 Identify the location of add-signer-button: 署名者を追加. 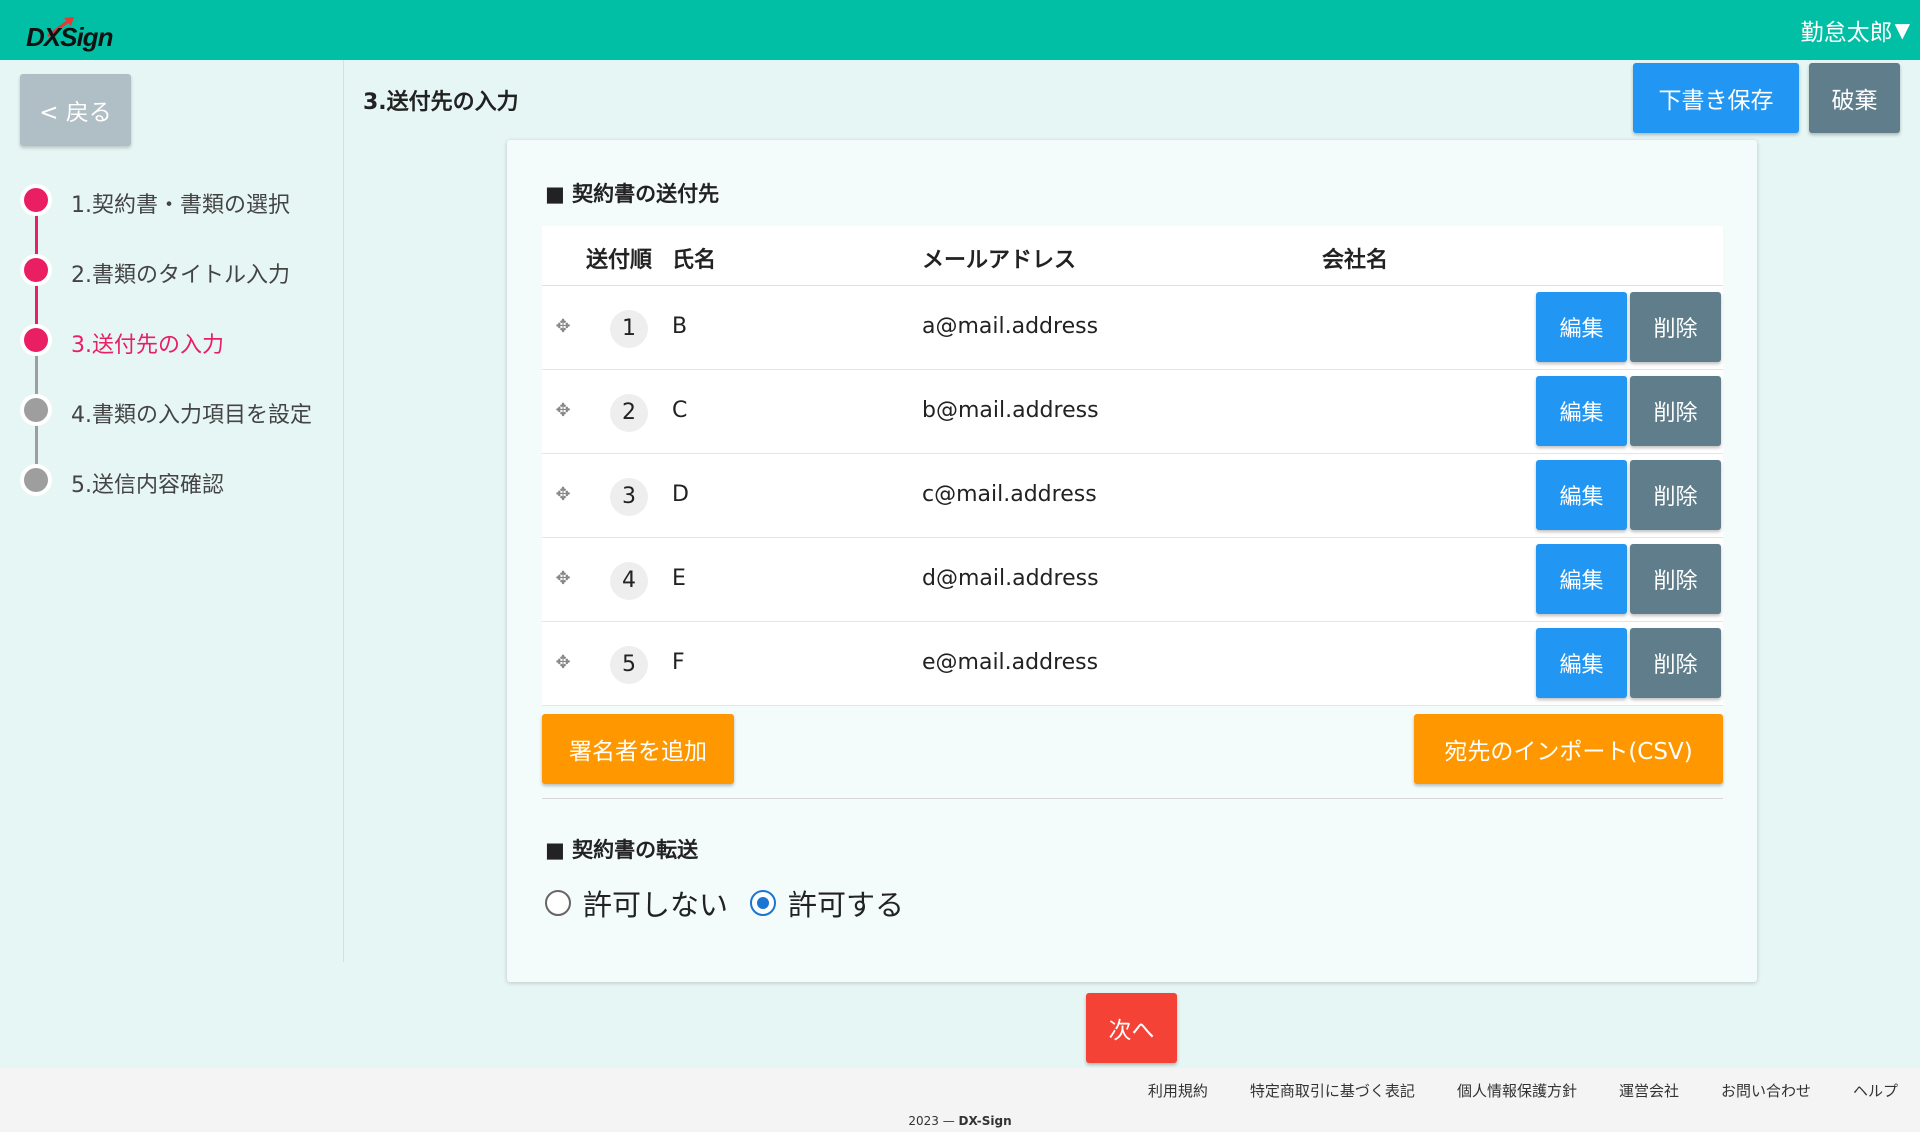
(638, 749).